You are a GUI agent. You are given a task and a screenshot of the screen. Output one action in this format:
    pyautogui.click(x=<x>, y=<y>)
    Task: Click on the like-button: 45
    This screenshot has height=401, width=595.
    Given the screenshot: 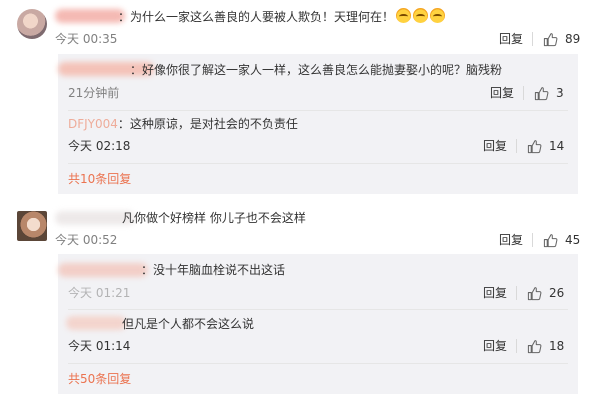 What is the action you would take?
    pyautogui.click(x=561, y=240)
    